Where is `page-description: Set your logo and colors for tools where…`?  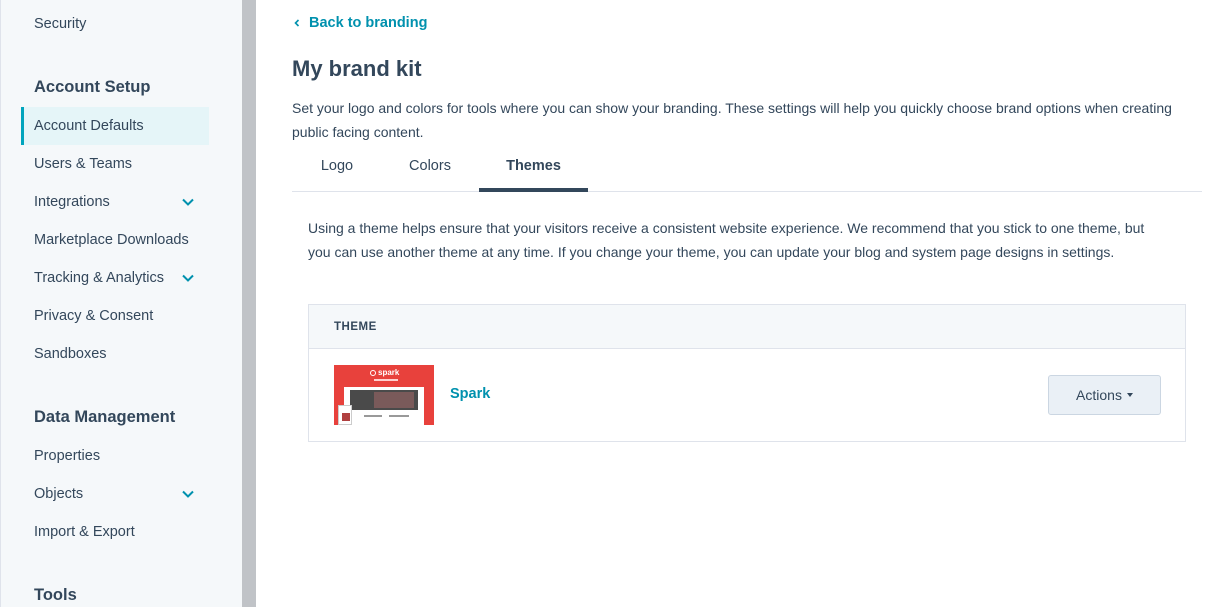 page-description: Set your logo and colors for tools where… is located at coordinates (732, 120).